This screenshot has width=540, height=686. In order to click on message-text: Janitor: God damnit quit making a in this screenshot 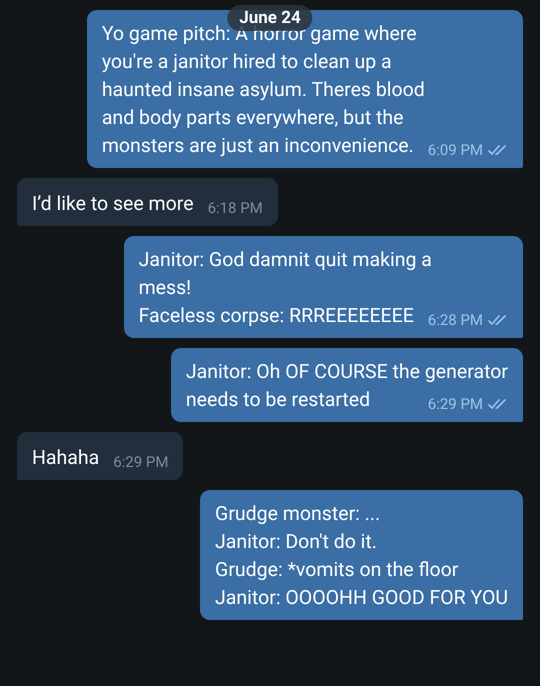, I will do `click(285, 260)`.